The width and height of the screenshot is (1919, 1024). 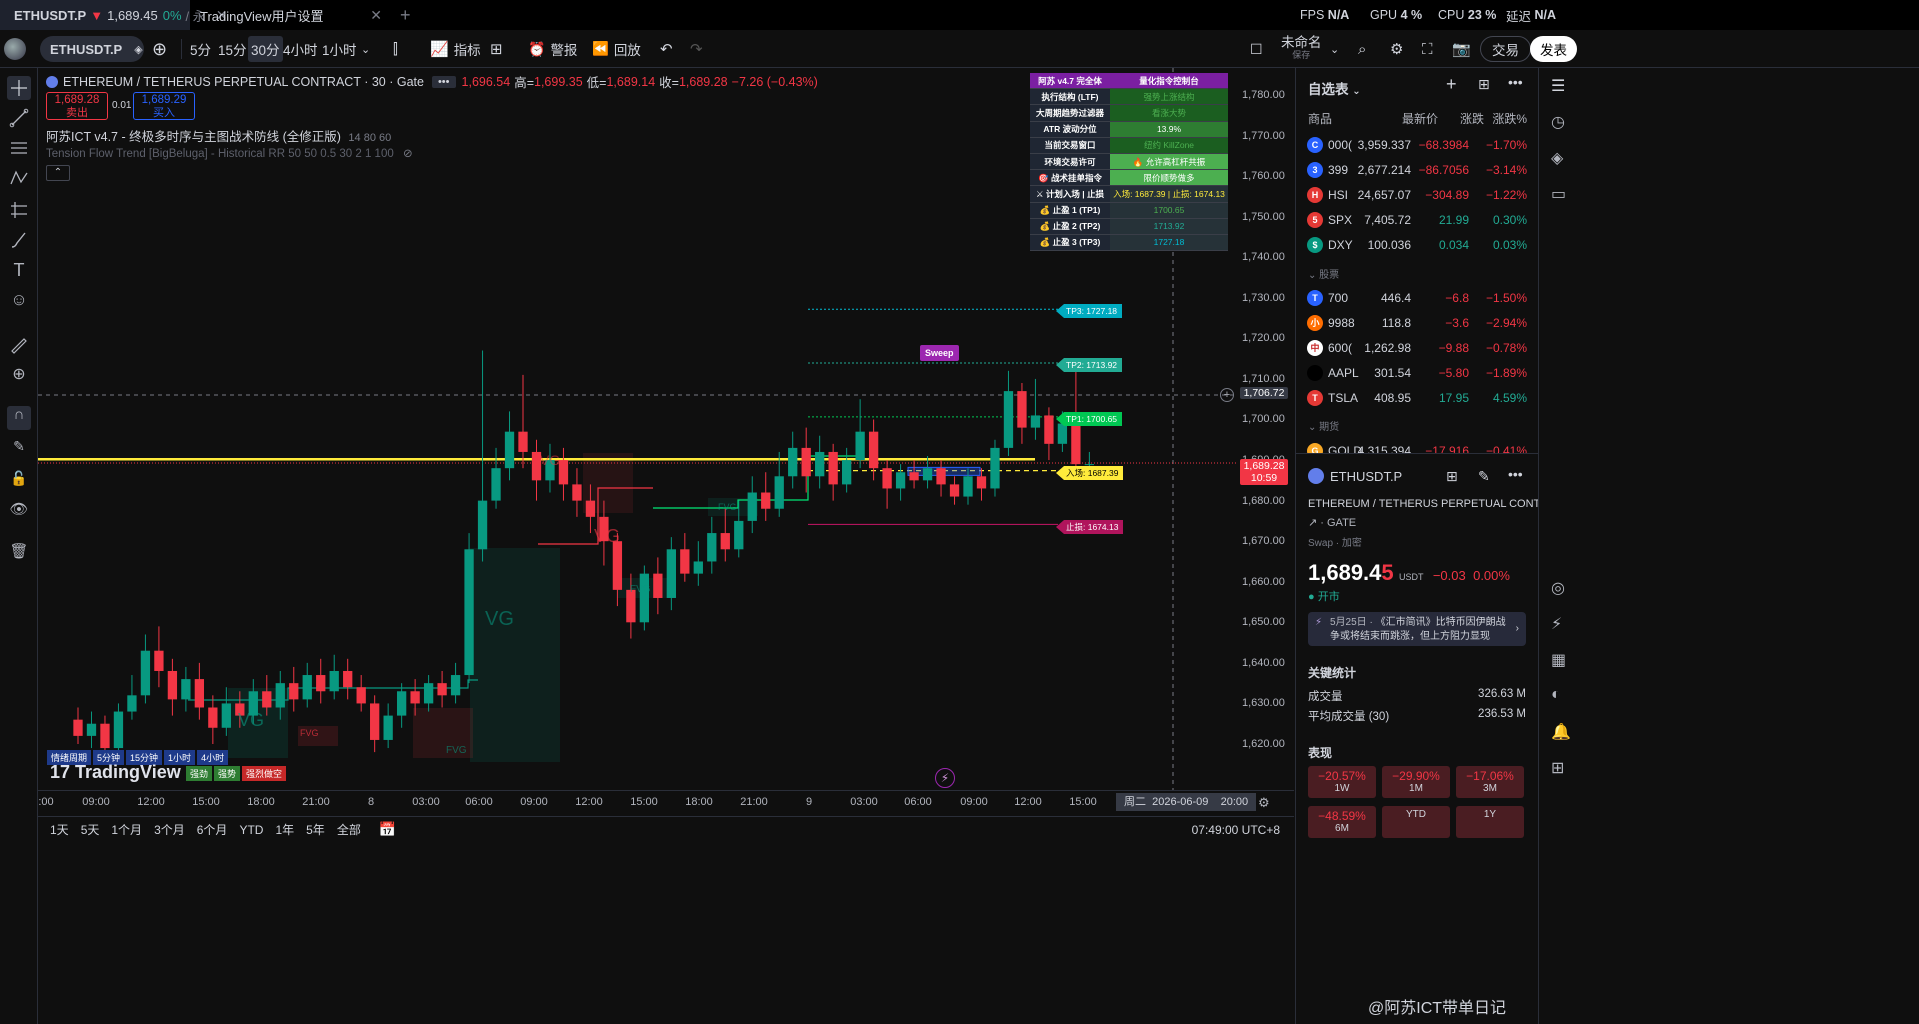 I want to click on undo-icon: ↶, so click(x=666, y=49).